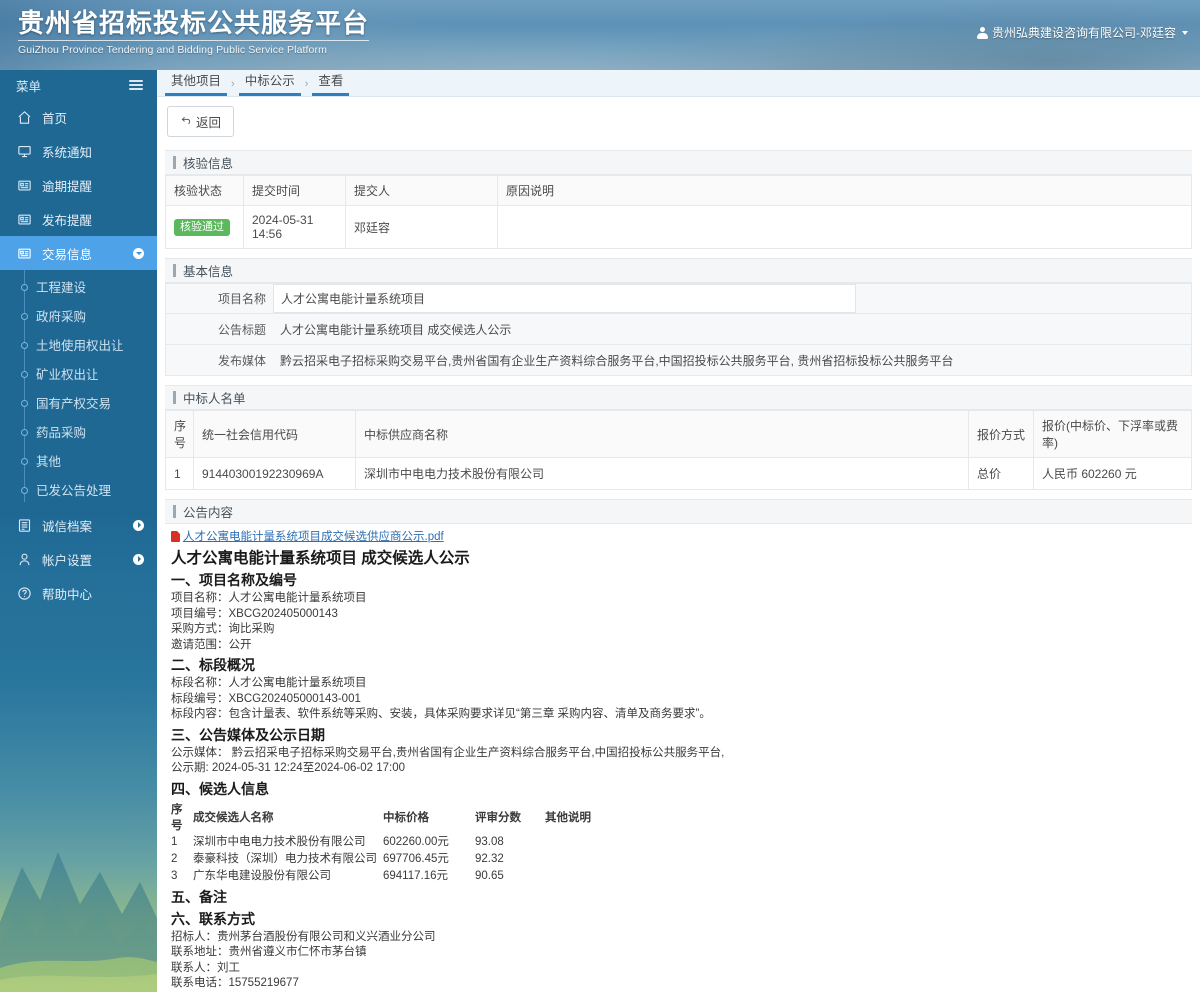  I want to click on sidebar-subitem-engineering: 工程建设, so click(78, 286).